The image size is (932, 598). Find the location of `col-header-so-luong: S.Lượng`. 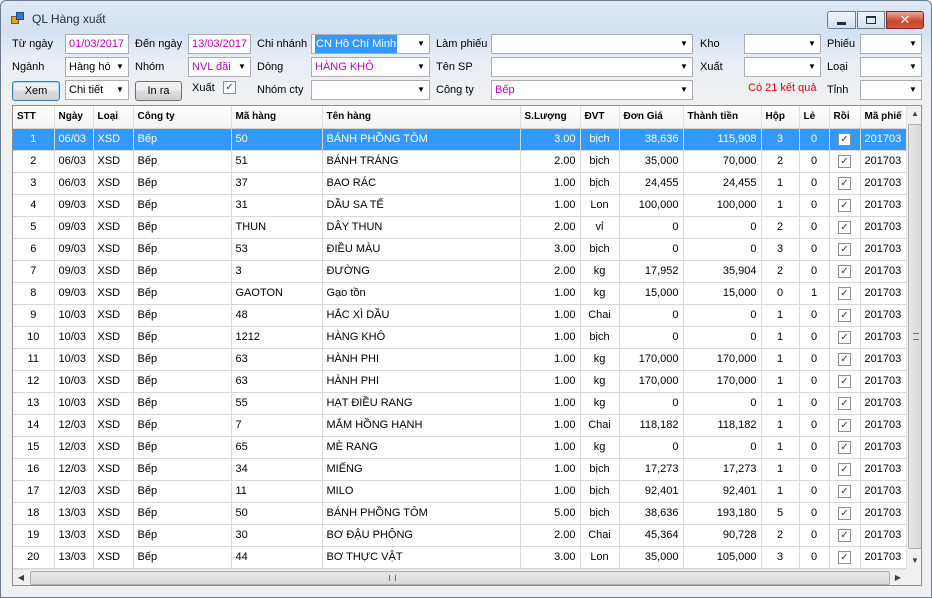

col-header-so-luong: S.Lượng is located at coordinates (550, 117).